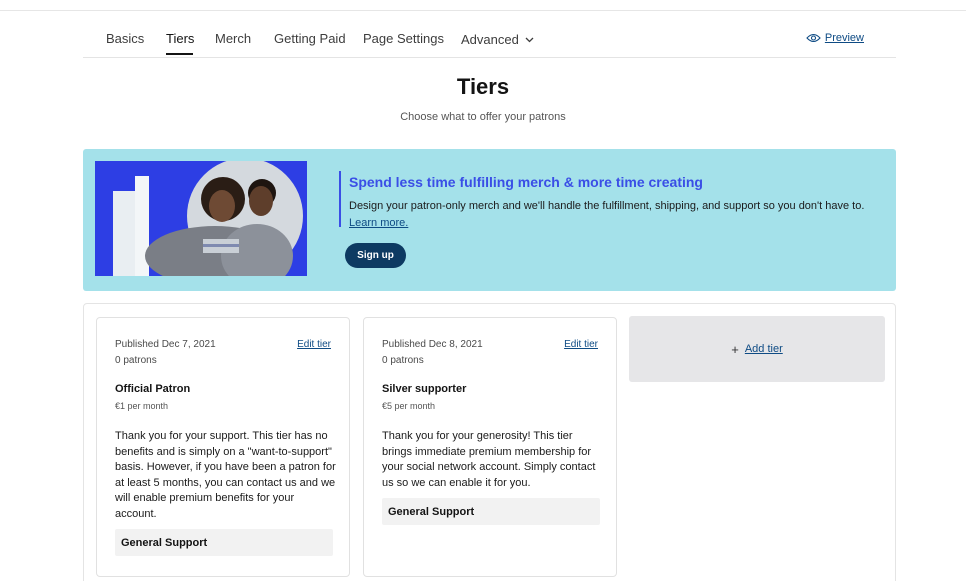  Describe the element at coordinates (375, 255) in the screenshot. I see `sign-up-button: Sign up` at that location.